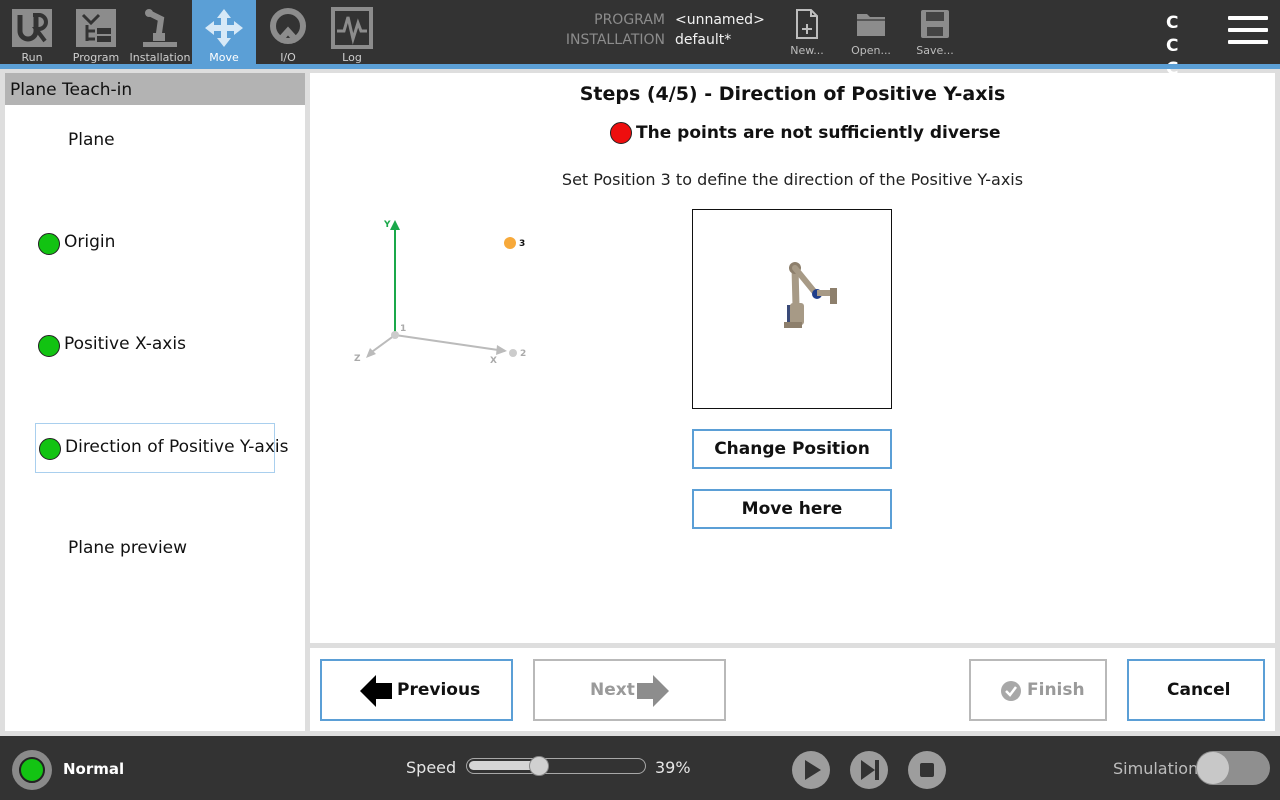 The width and height of the screenshot is (1280, 800). What do you see at coordinates (96, 57) in the screenshot?
I see `tab-program-label: Program` at bounding box center [96, 57].